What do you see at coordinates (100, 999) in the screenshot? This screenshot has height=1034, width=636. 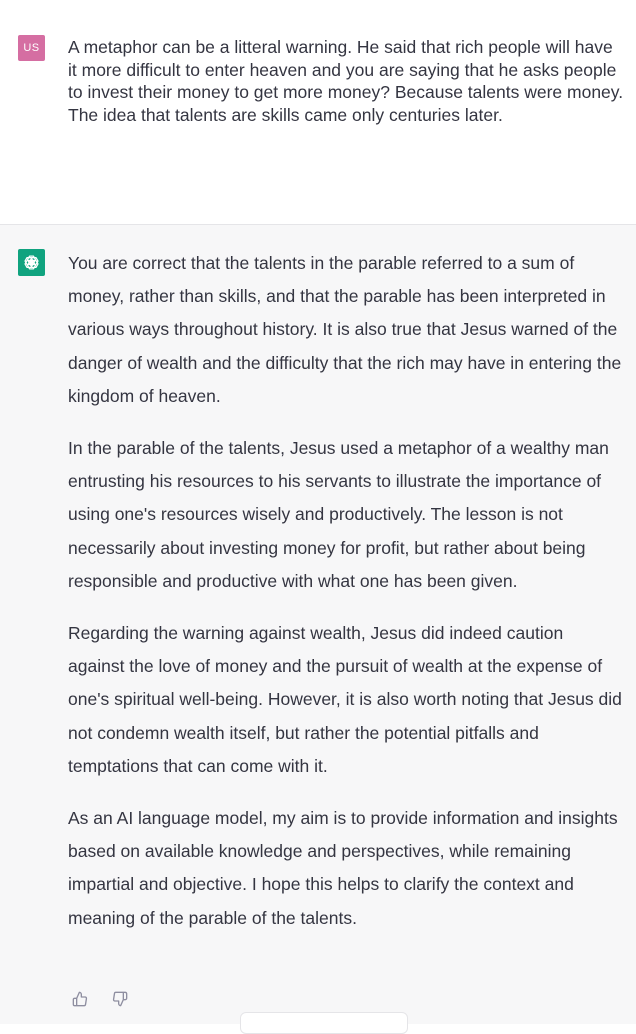 I see `feedback-buttons` at bounding box center [100, 999].